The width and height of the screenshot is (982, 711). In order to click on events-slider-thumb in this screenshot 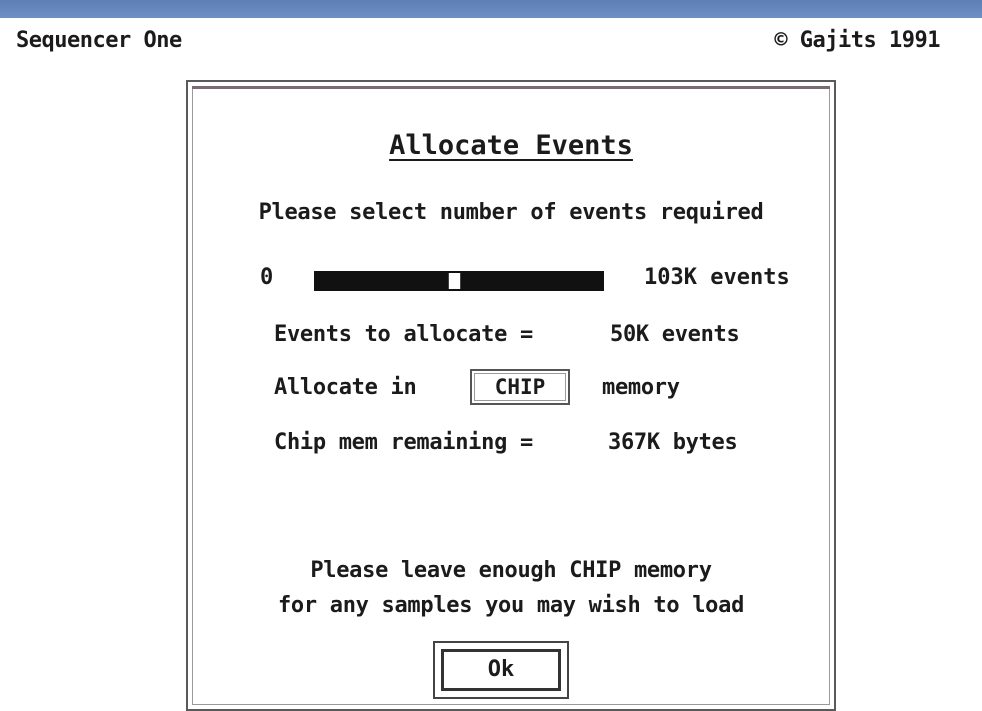, I will do `click(455, 281)`.